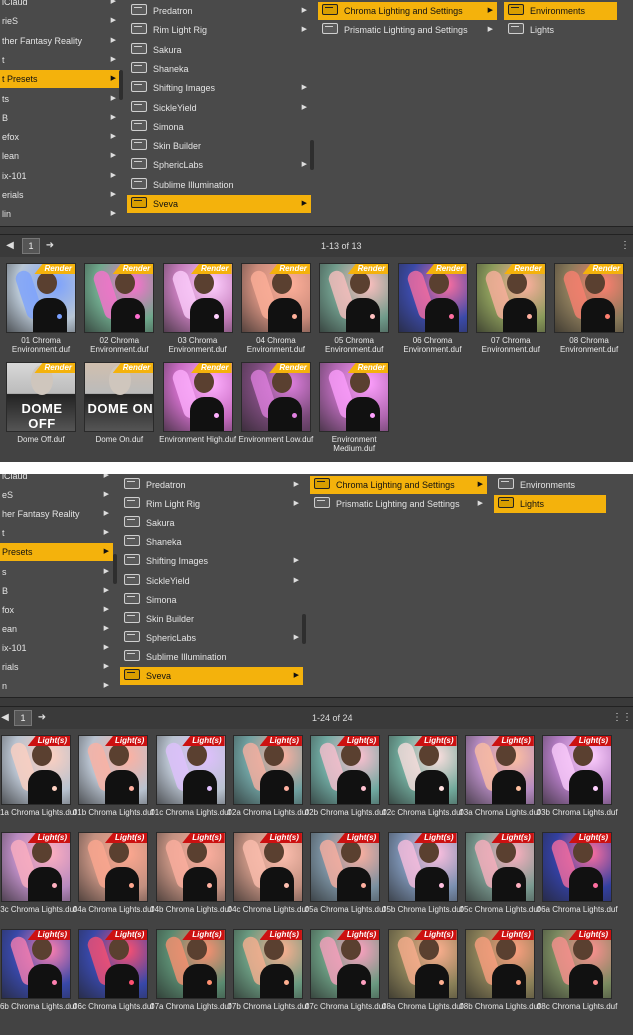  What do you see at coordinates (267, 783) in the screenshot?
I see `content-tile: Light(s) 02a Chroma Lights.duf` at bounding box center [267, 783].